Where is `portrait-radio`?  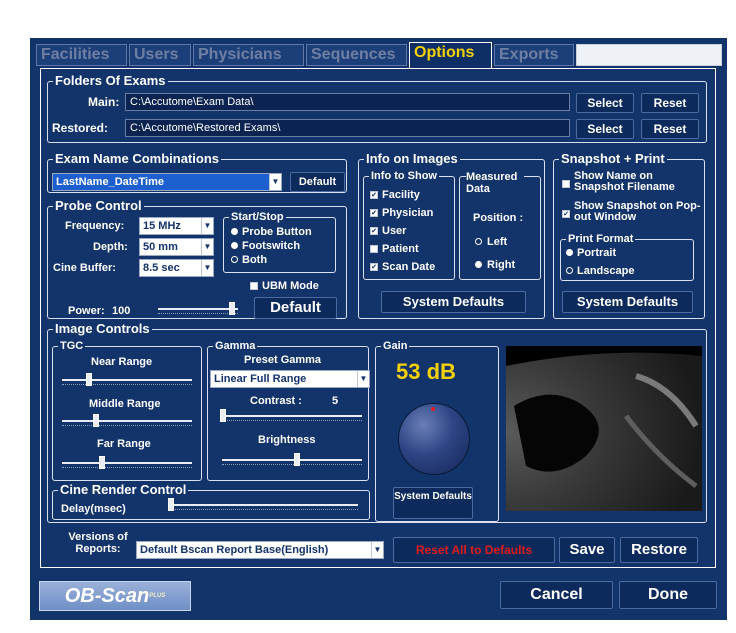 portrait-radio is located at coordinates (569, 252).